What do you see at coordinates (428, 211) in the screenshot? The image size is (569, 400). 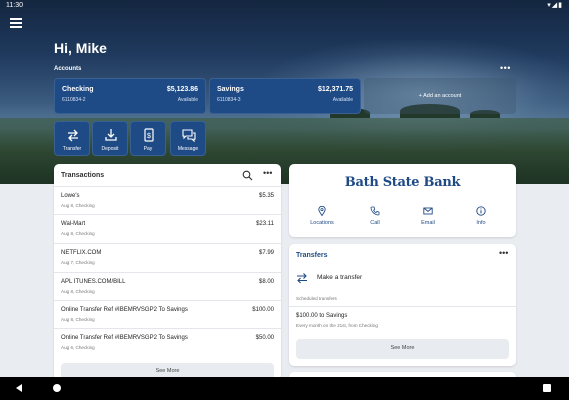 I see `email-icon` at bounding box center [428, 211].